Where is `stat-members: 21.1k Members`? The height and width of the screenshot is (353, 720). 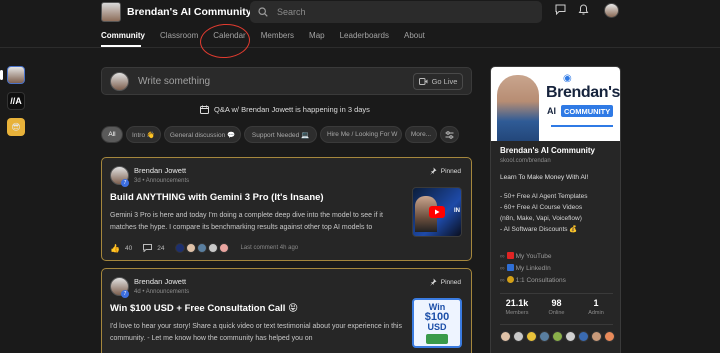 stat-members: 21.1k Members is located at coordinates (517, 307).